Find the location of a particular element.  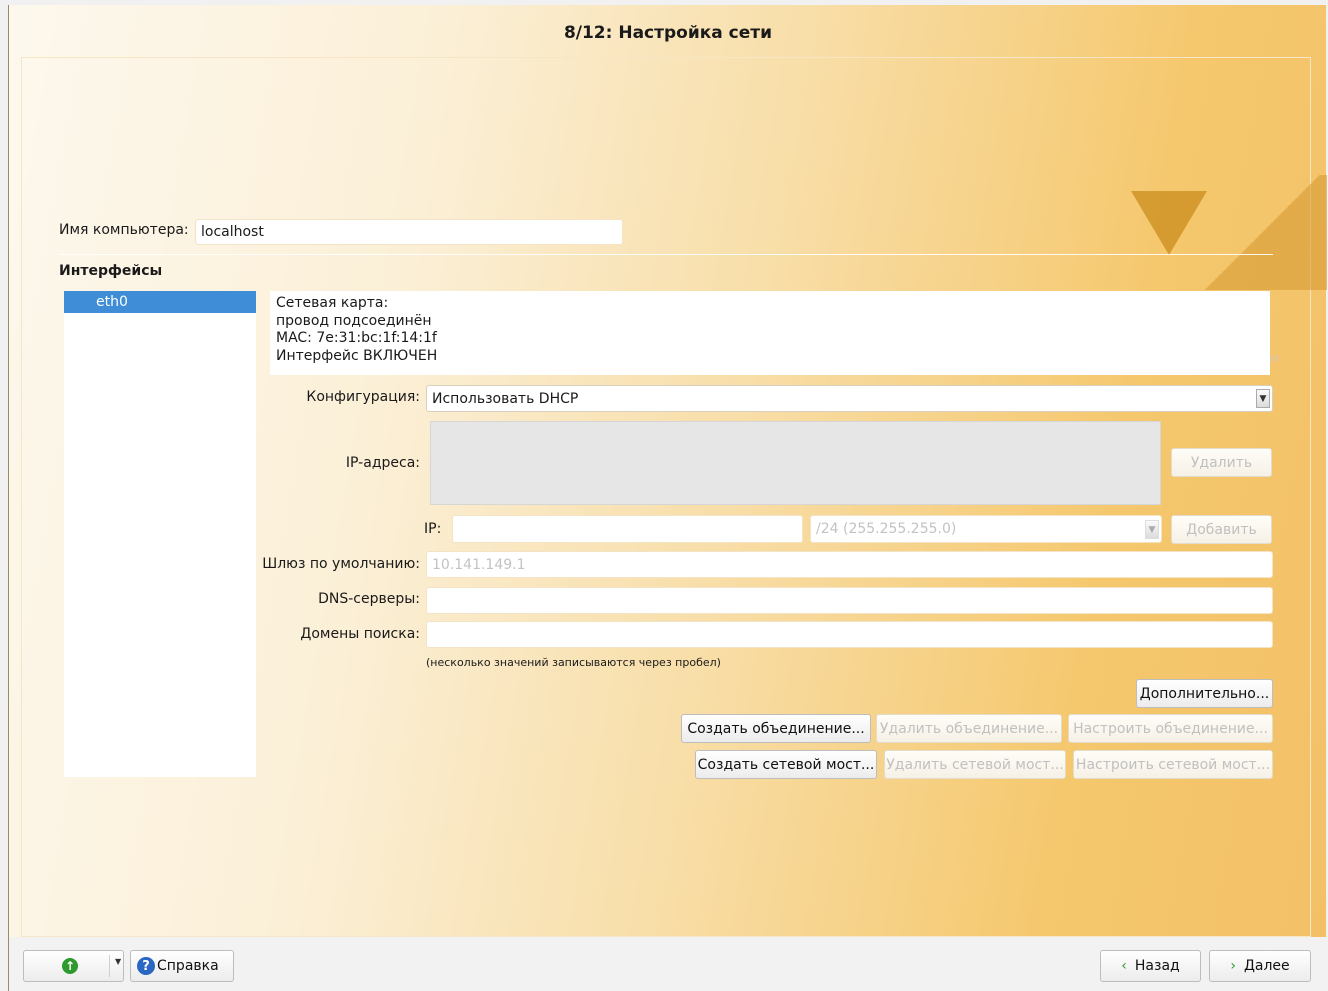

interfaces-heading: Интерфейсы is located at coordinates (111, 271).